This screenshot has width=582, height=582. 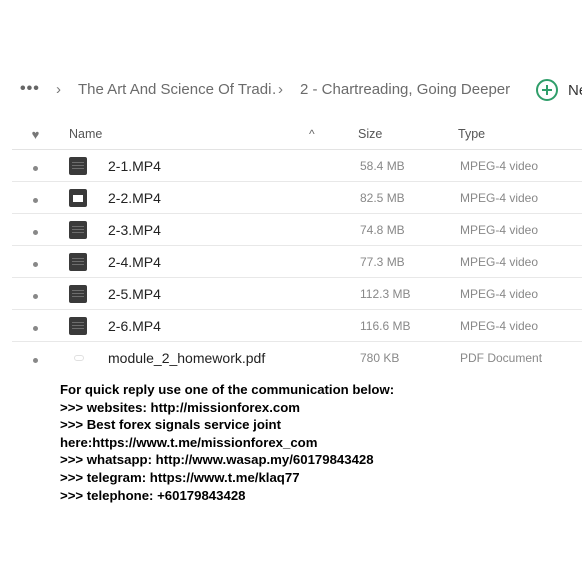 What do you see at coordinates (234, 230) in the screenshot?
I see `file-name: 2-3.MP4` at bounding box center [234, 230].